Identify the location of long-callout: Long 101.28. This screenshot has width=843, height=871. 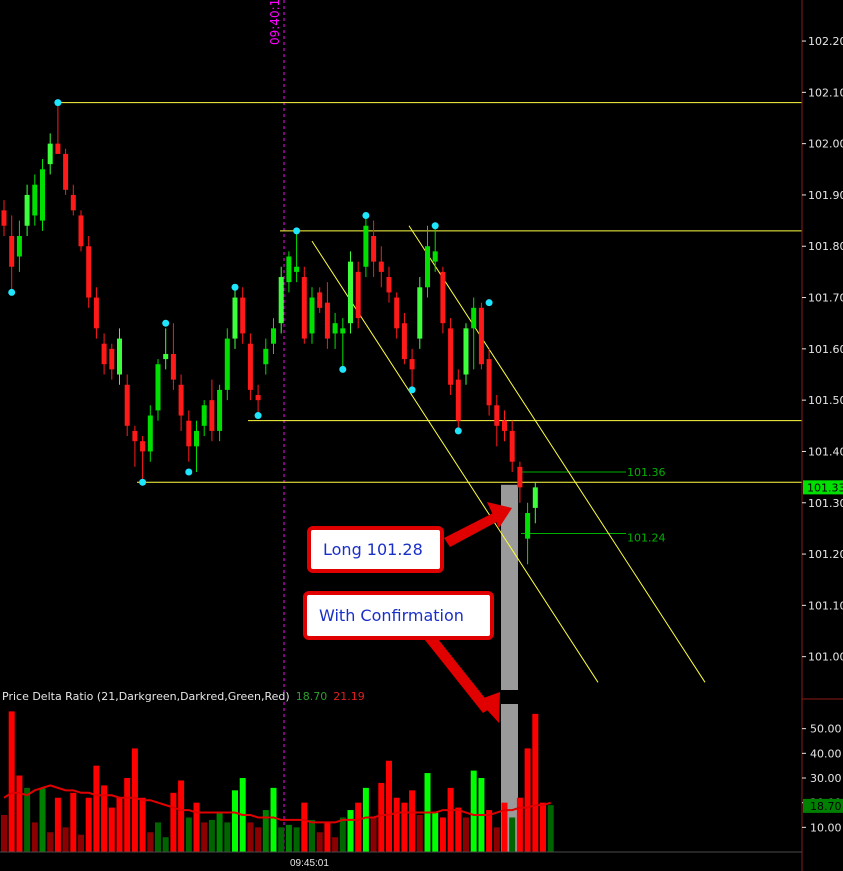
(375, 549).